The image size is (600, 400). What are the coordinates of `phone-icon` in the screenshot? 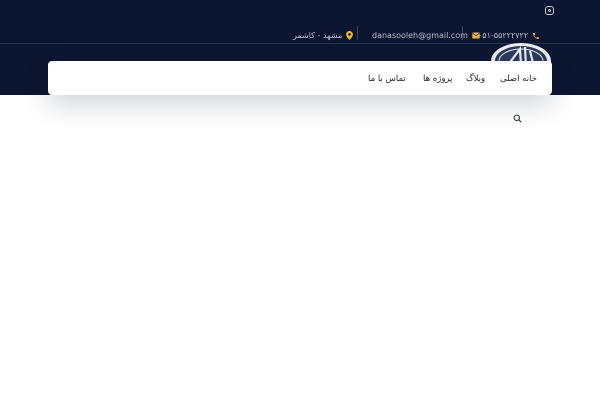 It's located at (536, 36).